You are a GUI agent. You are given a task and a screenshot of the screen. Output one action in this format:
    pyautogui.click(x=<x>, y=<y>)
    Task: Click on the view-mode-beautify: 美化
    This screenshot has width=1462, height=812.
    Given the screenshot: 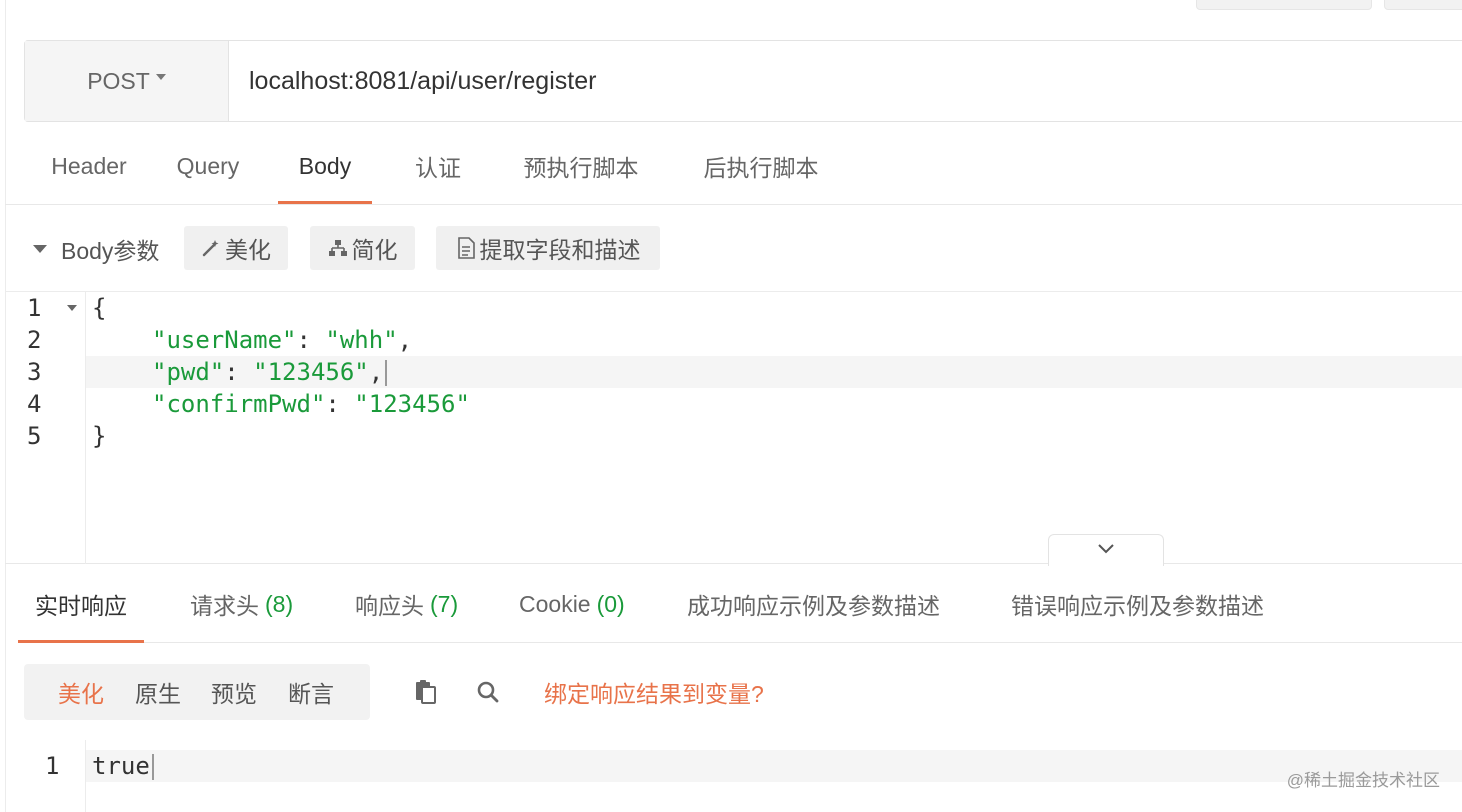 What is the action you would take?
    pyautogui.click(x=81, y=692)
    